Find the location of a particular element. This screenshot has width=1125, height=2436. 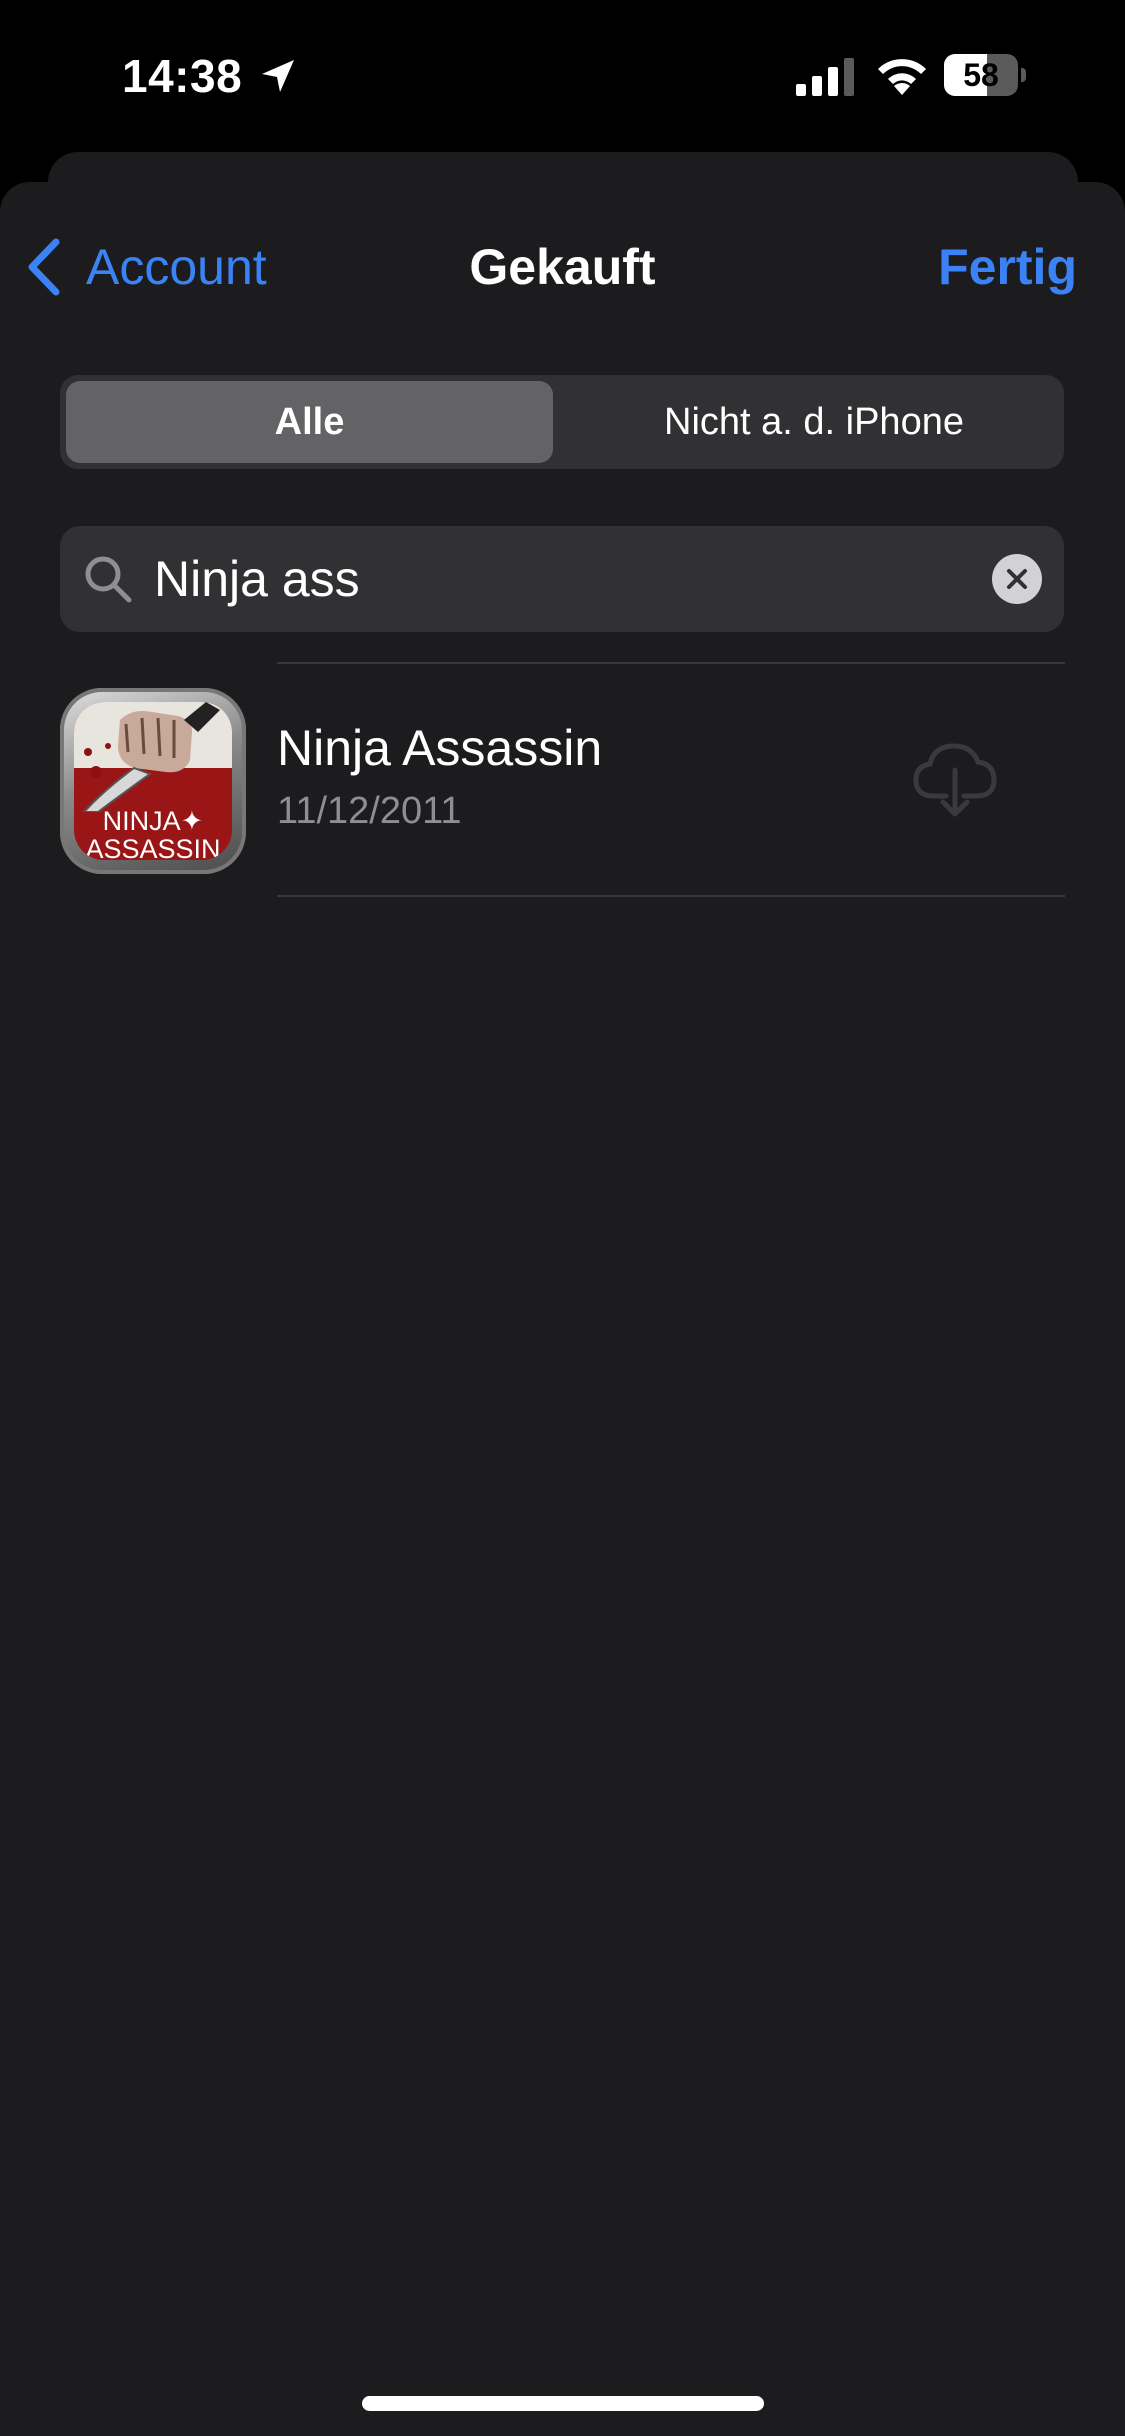

battery-percent: 58 is located at coordinates (981, 75).